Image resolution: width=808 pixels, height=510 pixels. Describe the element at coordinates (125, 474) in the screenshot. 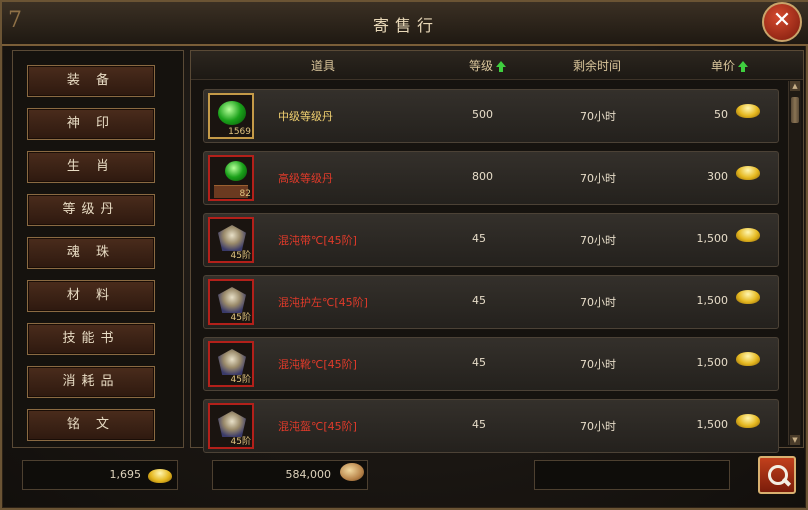

I see `gold-balance-value: 1,695` at that location.